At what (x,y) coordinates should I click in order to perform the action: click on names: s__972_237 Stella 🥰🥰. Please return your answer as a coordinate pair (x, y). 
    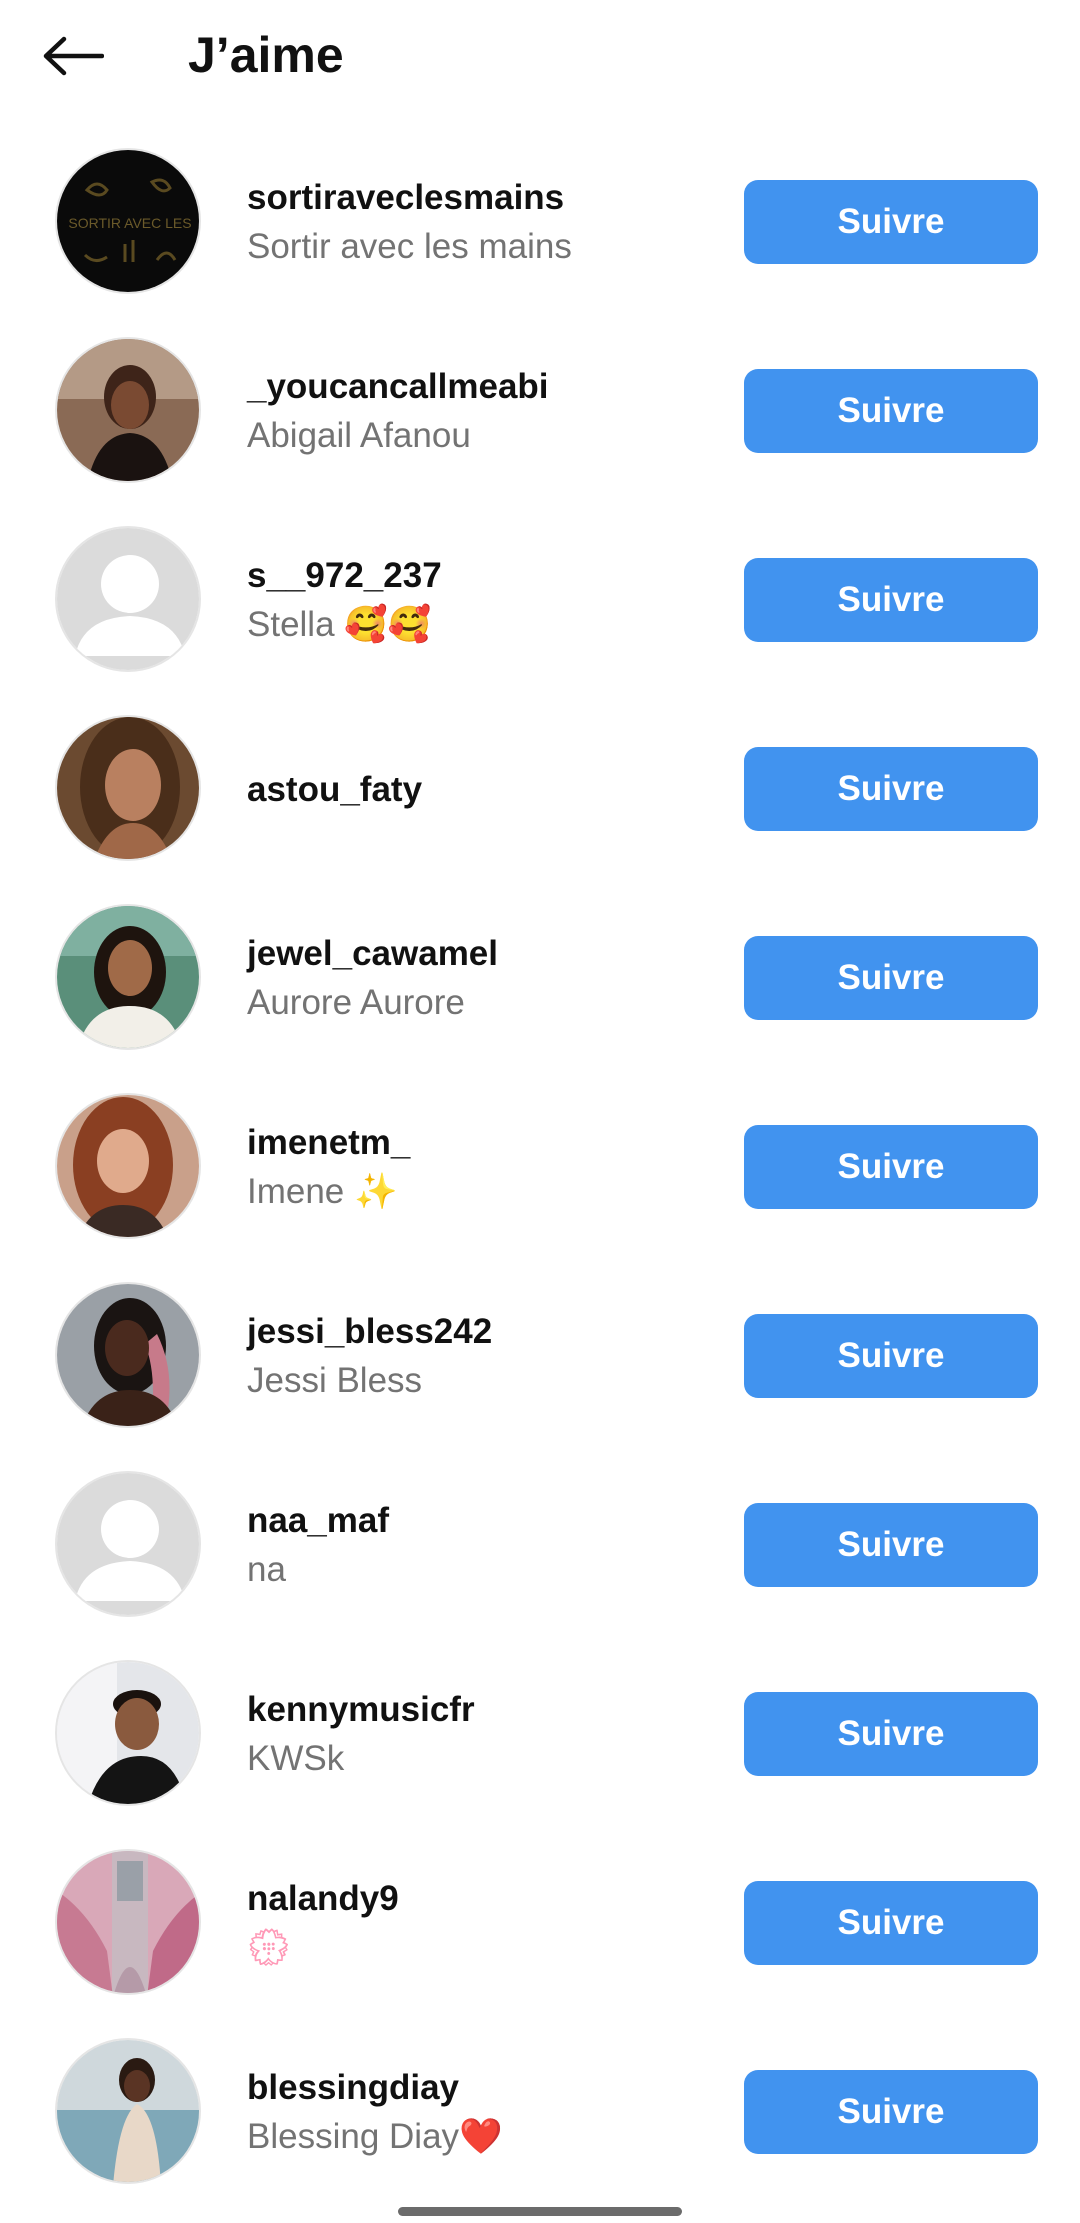
    Looking at the image, I should click on (477, 600).